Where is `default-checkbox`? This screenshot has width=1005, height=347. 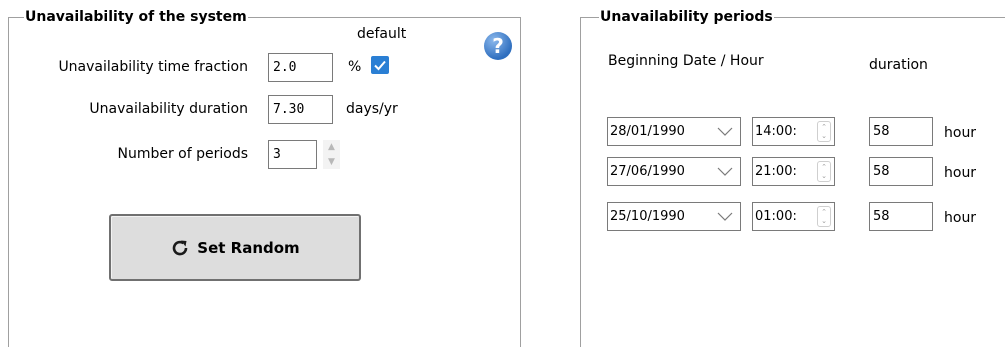
default-checkbox is located at coordinates (380, 65).